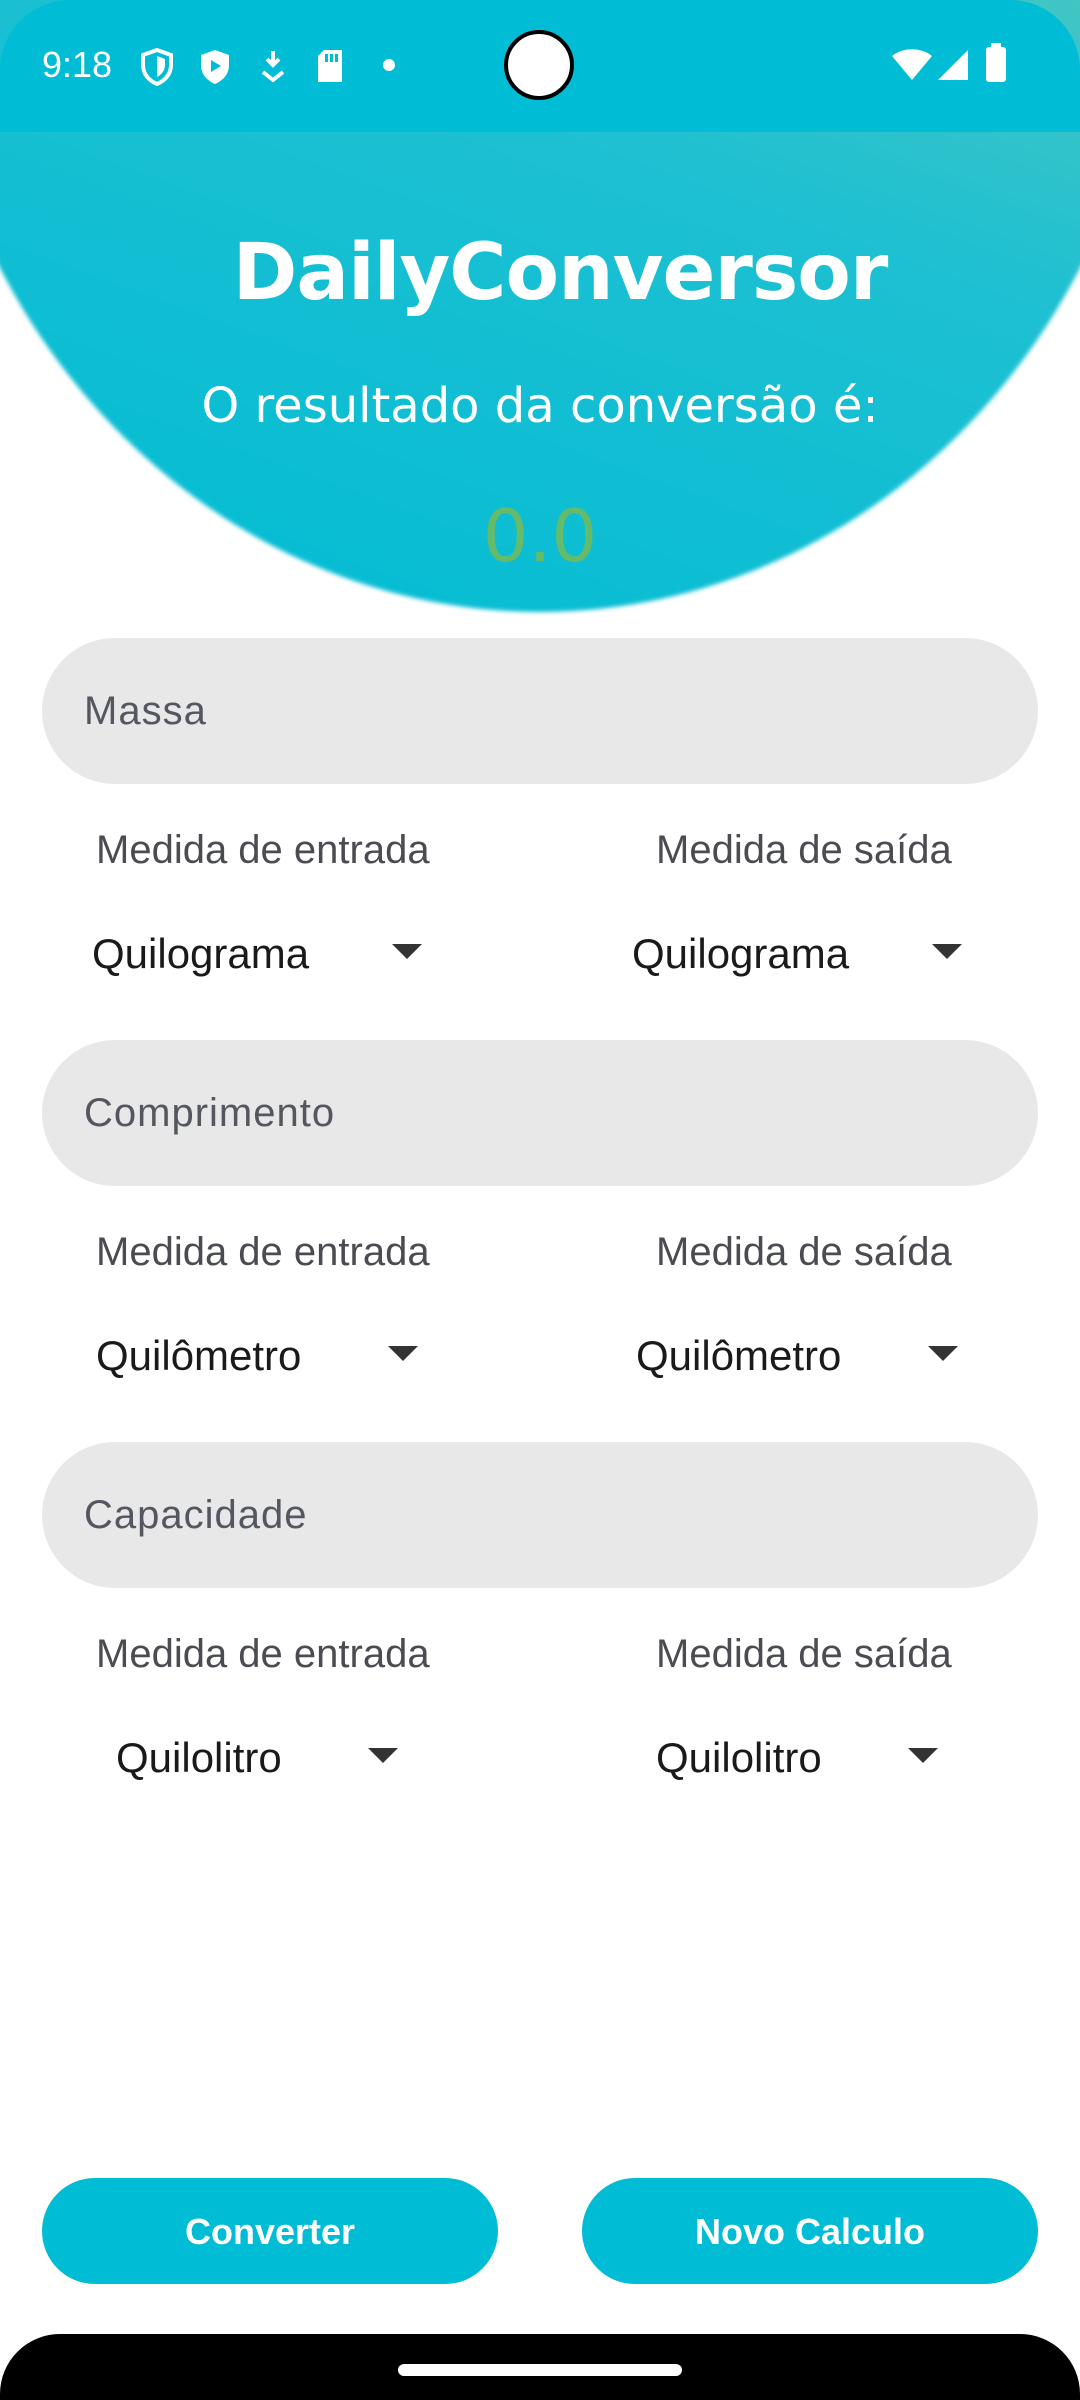 The height and width of the screenshot is (2400, 1080). I want to click on mass-input-unit-dropdown: Quilograma, so click(262, 954).